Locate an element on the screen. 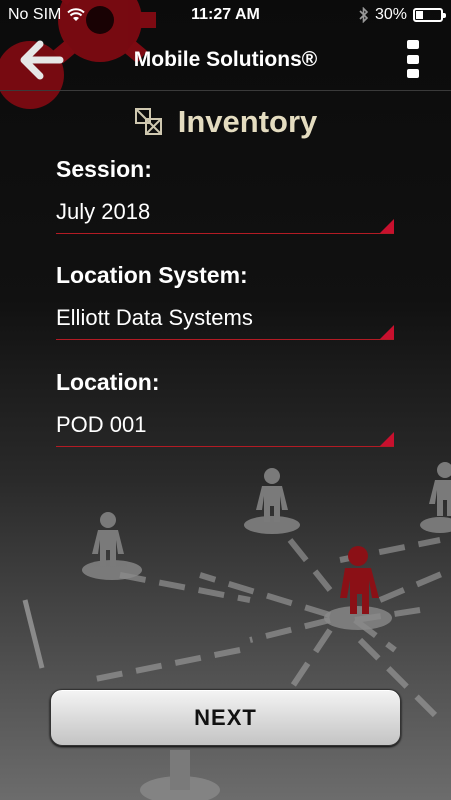 Image resolution: width=451 pixels, height=800 pixels. app-title: Mobile Solutions® is located at coordinates (225, 59).